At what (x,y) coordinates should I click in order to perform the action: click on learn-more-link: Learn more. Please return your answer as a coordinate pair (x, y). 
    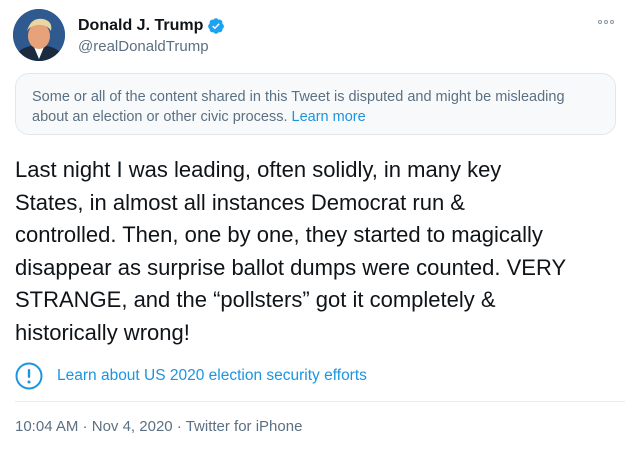
    Looking at the image, I should click on (329, 117).